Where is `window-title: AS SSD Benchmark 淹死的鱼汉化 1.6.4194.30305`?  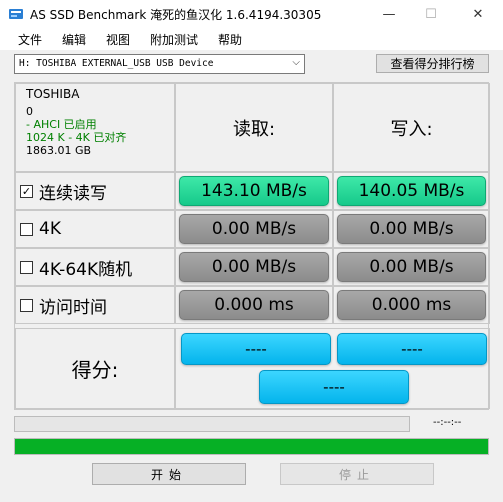 window-title: AS SSD Benchmark 淹死的鱼汉化 1.6.4194.30305 is located at coordinates (176, 15).